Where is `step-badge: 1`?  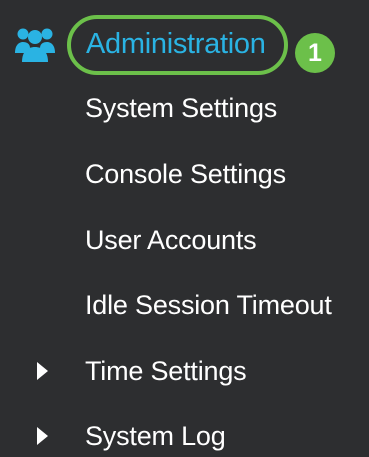
step-badge: 1 is located at coordinates (315, 53).